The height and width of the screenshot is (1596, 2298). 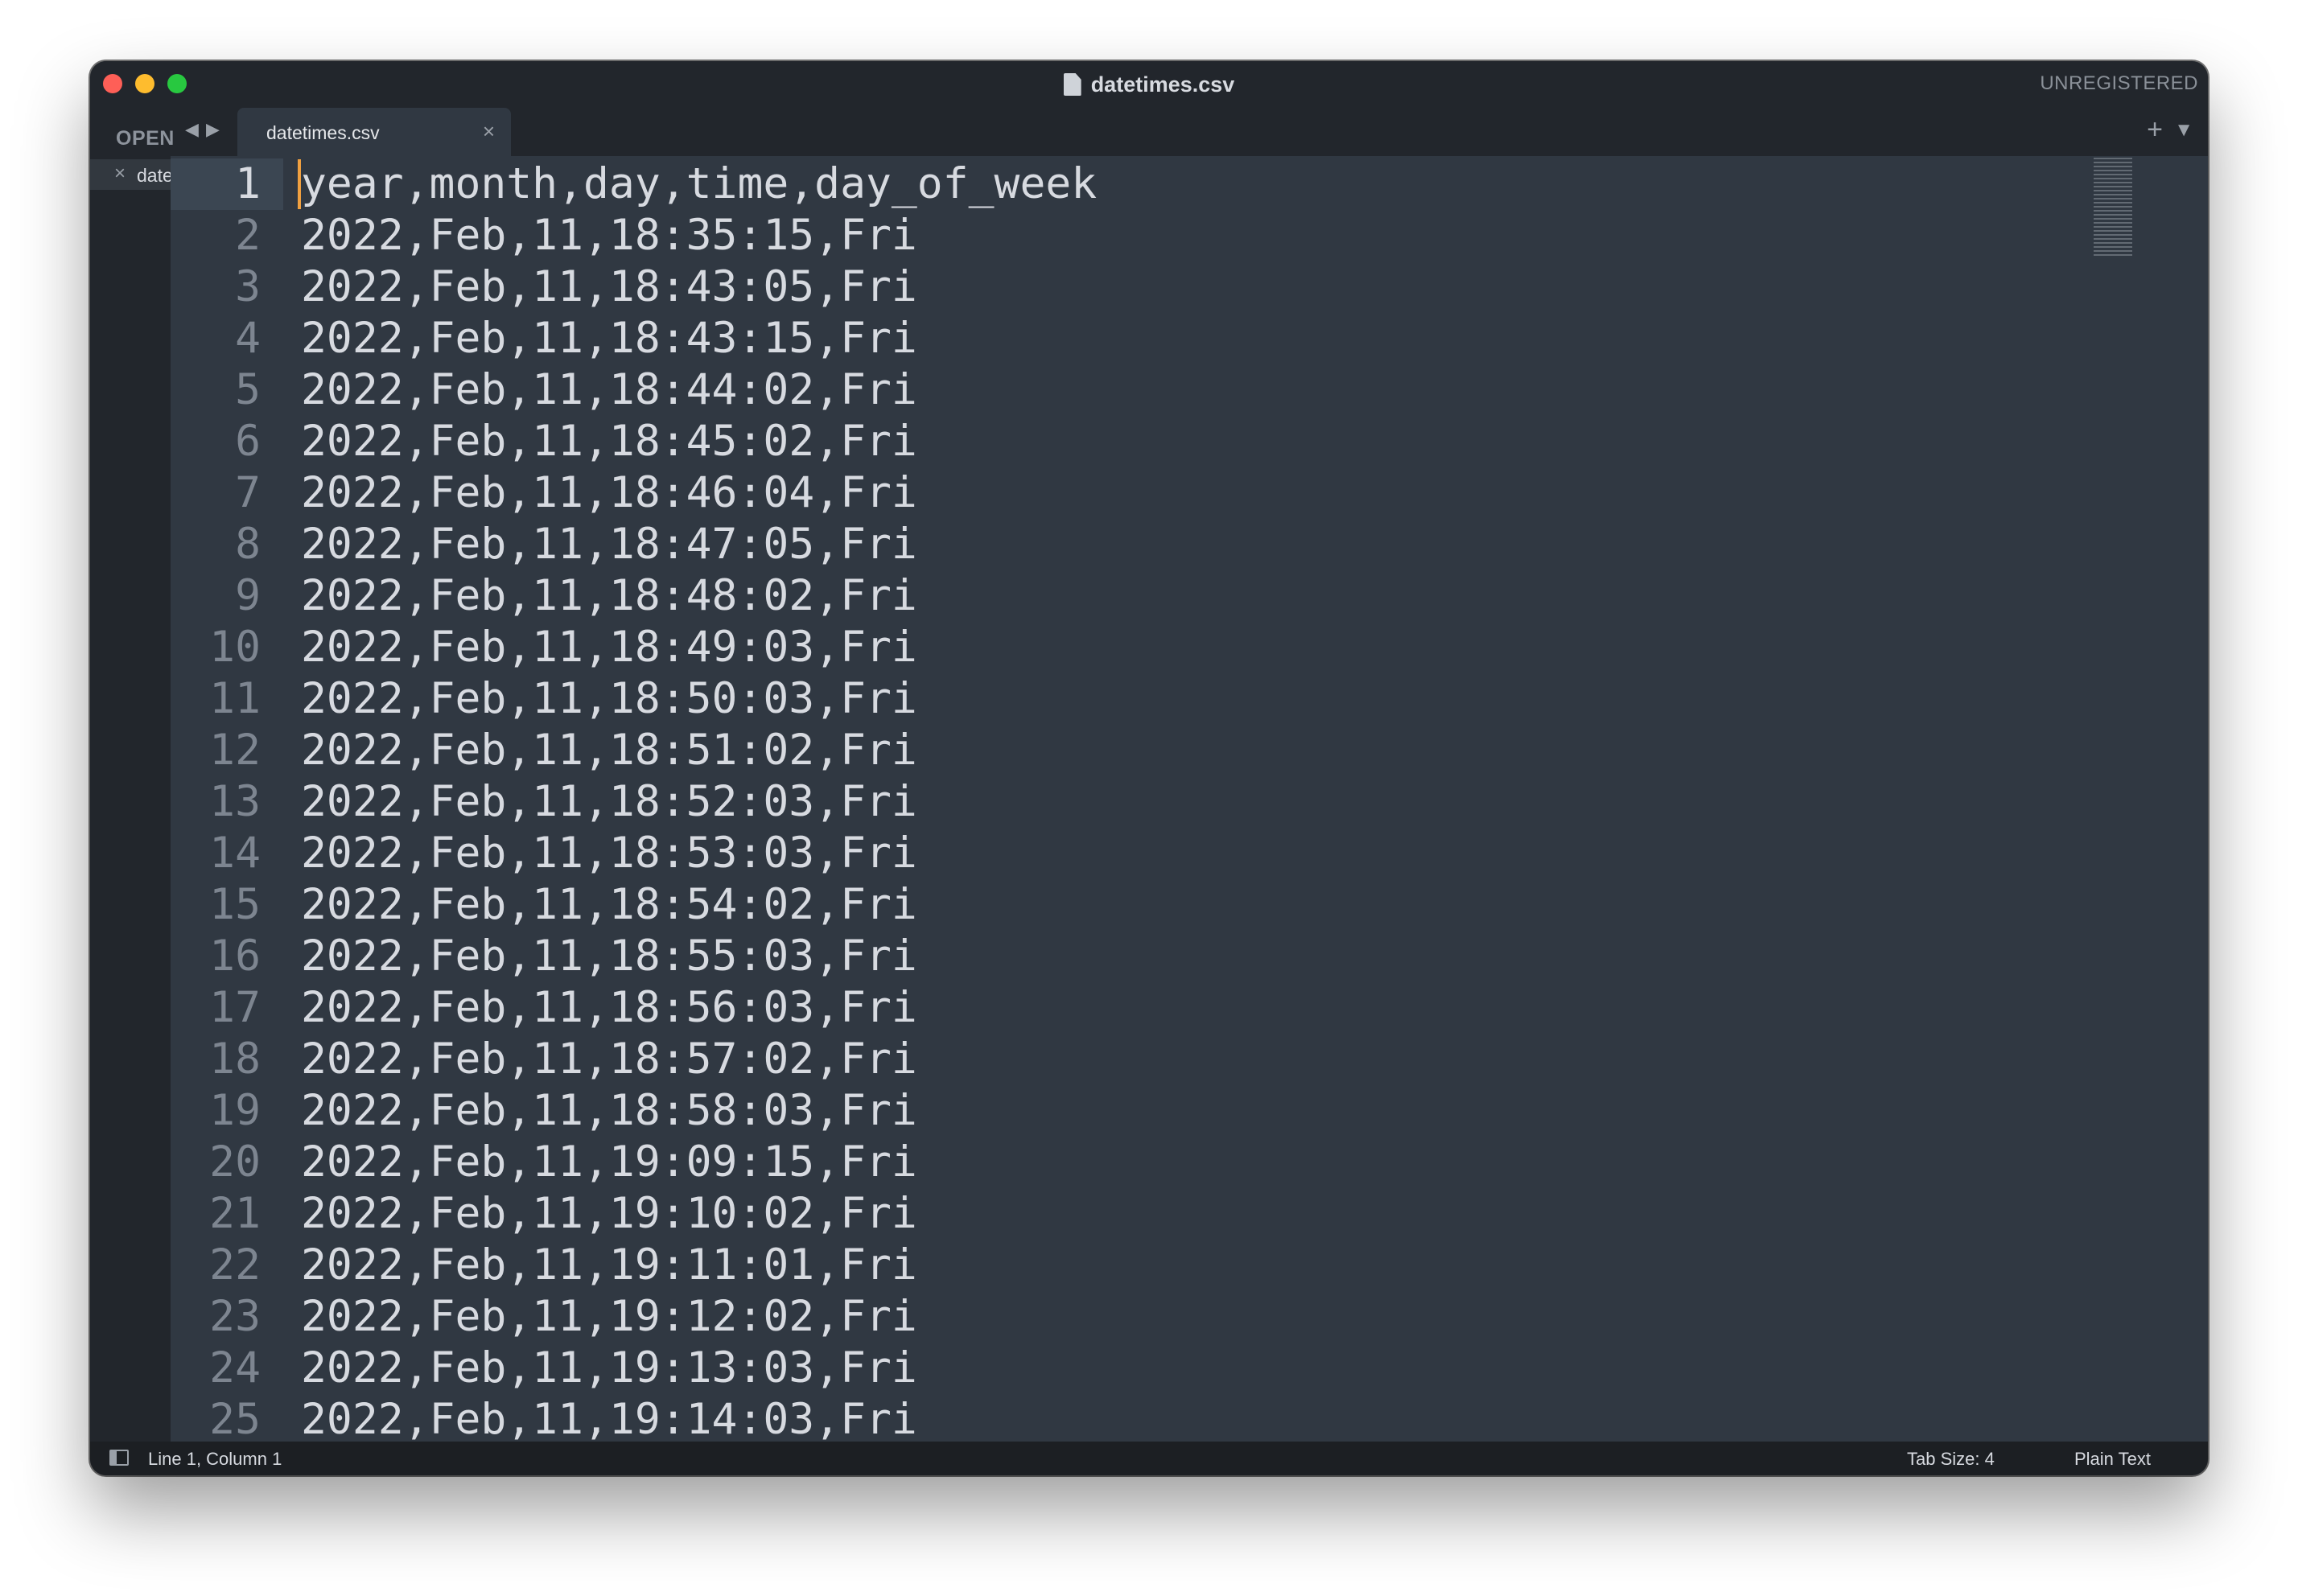 I want to click on new-tab-icon: +, so click(x=2155, y=130).